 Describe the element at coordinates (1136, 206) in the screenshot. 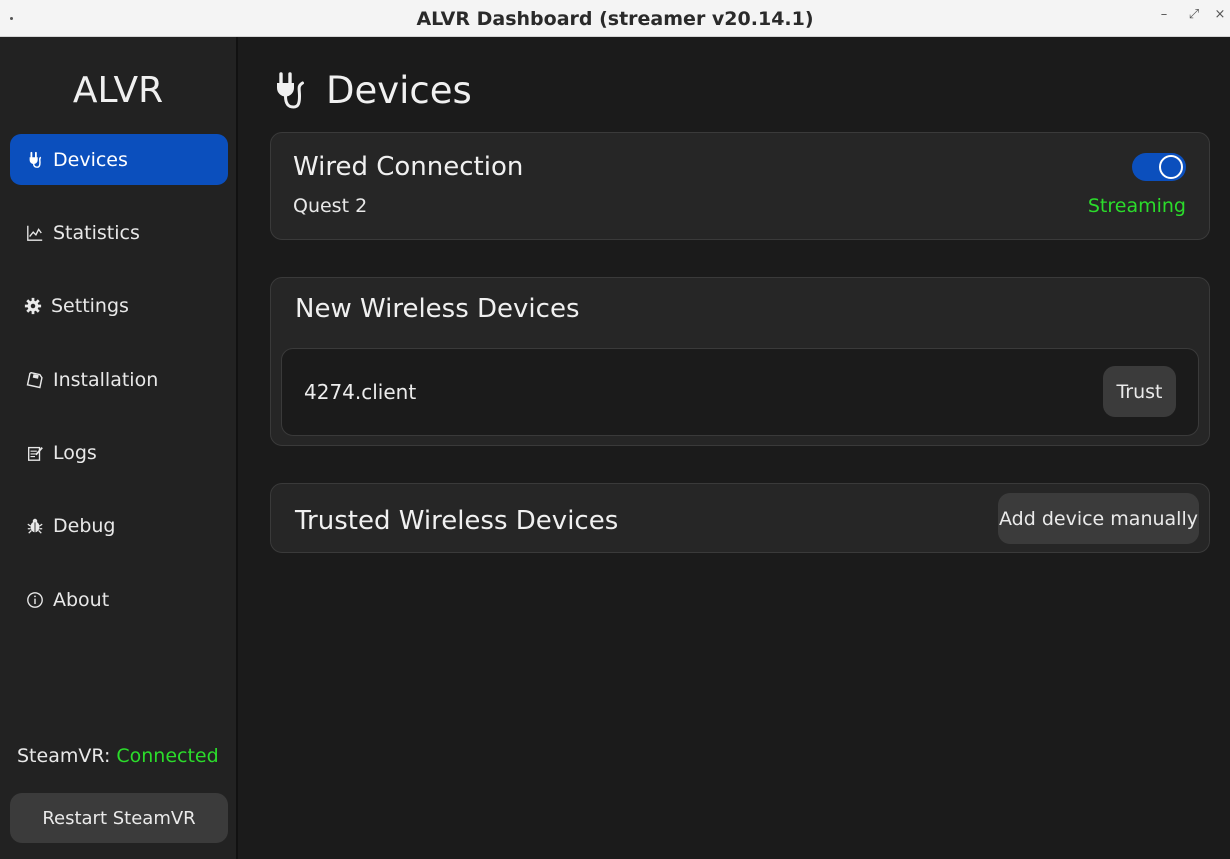

I see `streaming-status: Streaming` at that location.